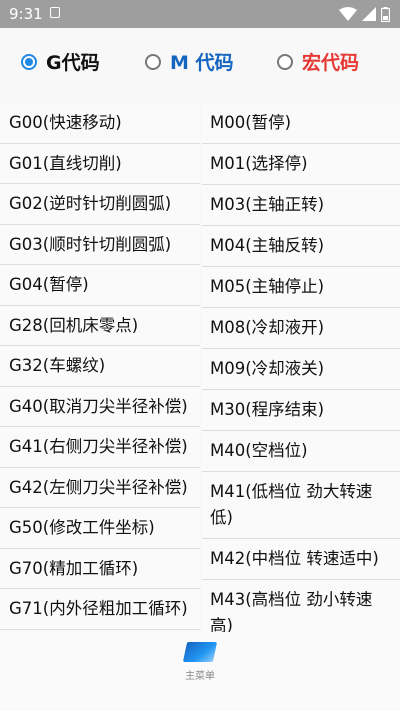 The image size is (400, 711). Describe the element at coordinates (348, 14) in the screenshot. I see `wifi-icon` at that location.